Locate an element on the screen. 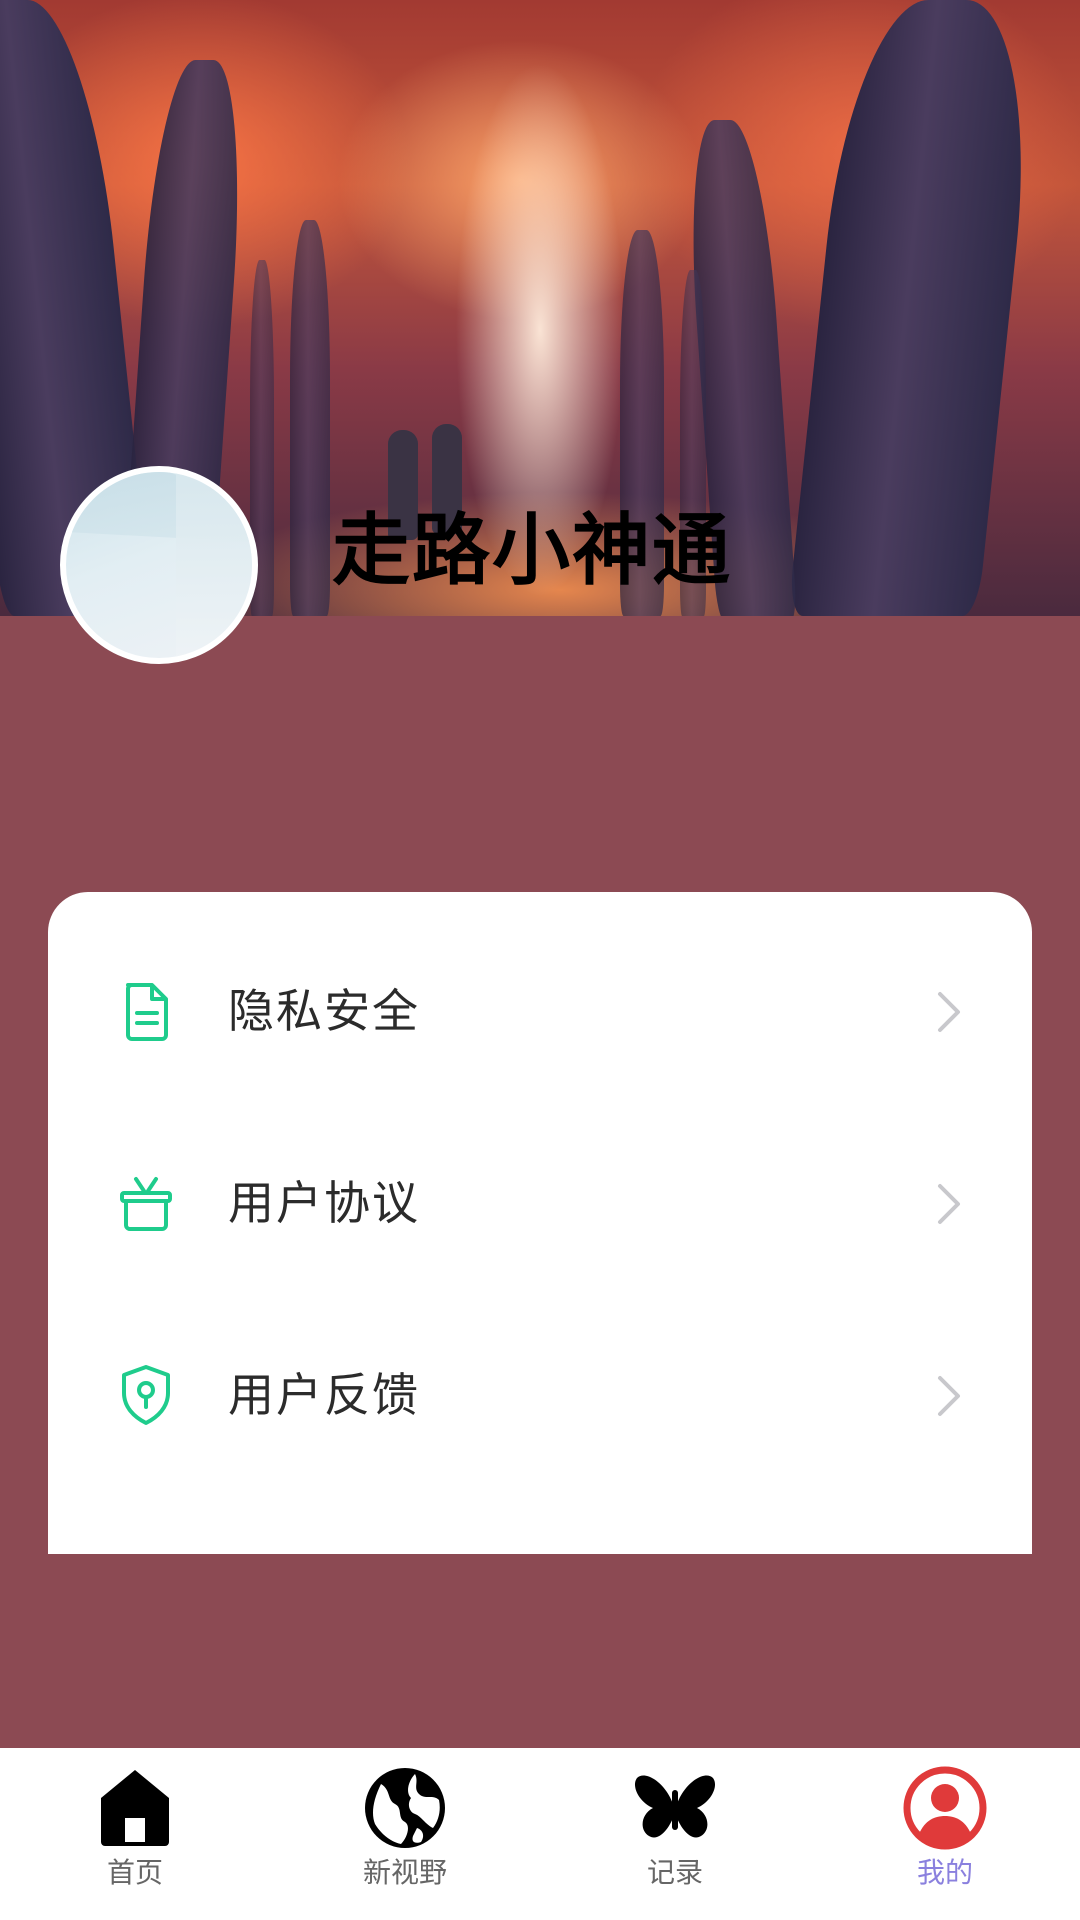 The width and height of the screenshot is (1080, 1920). user-circle-icon is located at coordinates (945, 1808).